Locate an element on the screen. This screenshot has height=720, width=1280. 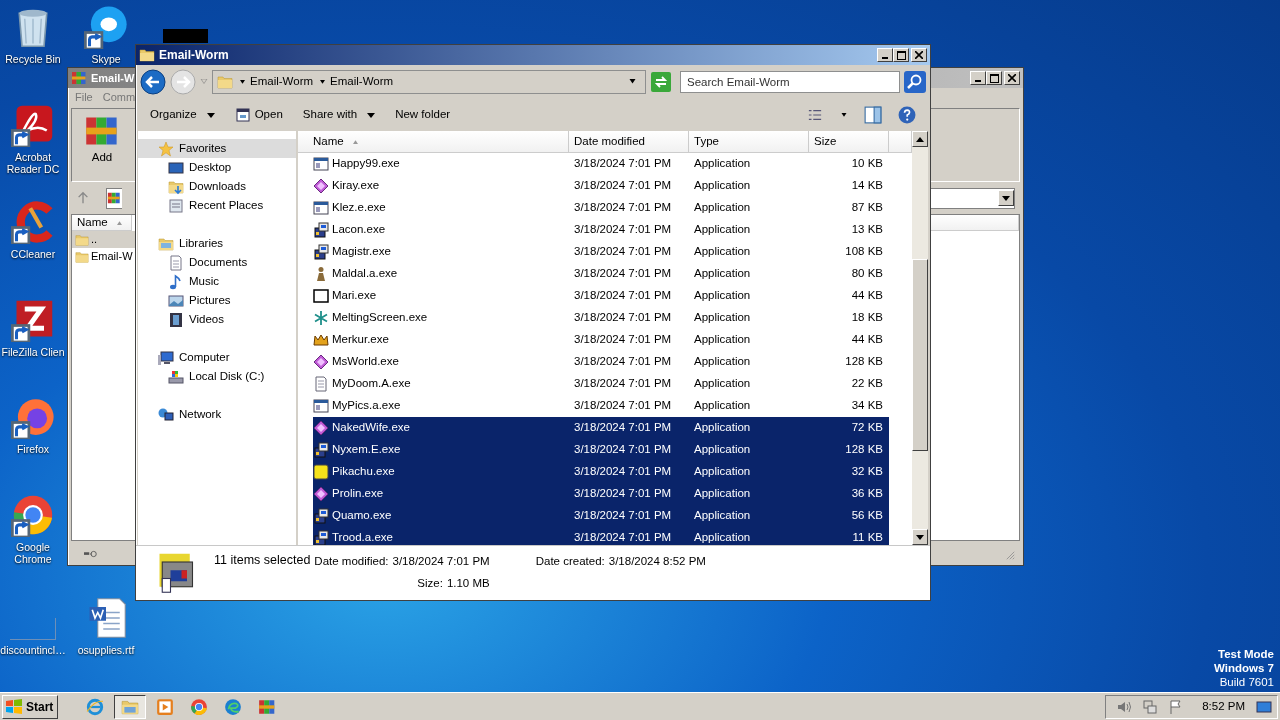
desktop-icon: Skype is located at coordinates (106, 35).